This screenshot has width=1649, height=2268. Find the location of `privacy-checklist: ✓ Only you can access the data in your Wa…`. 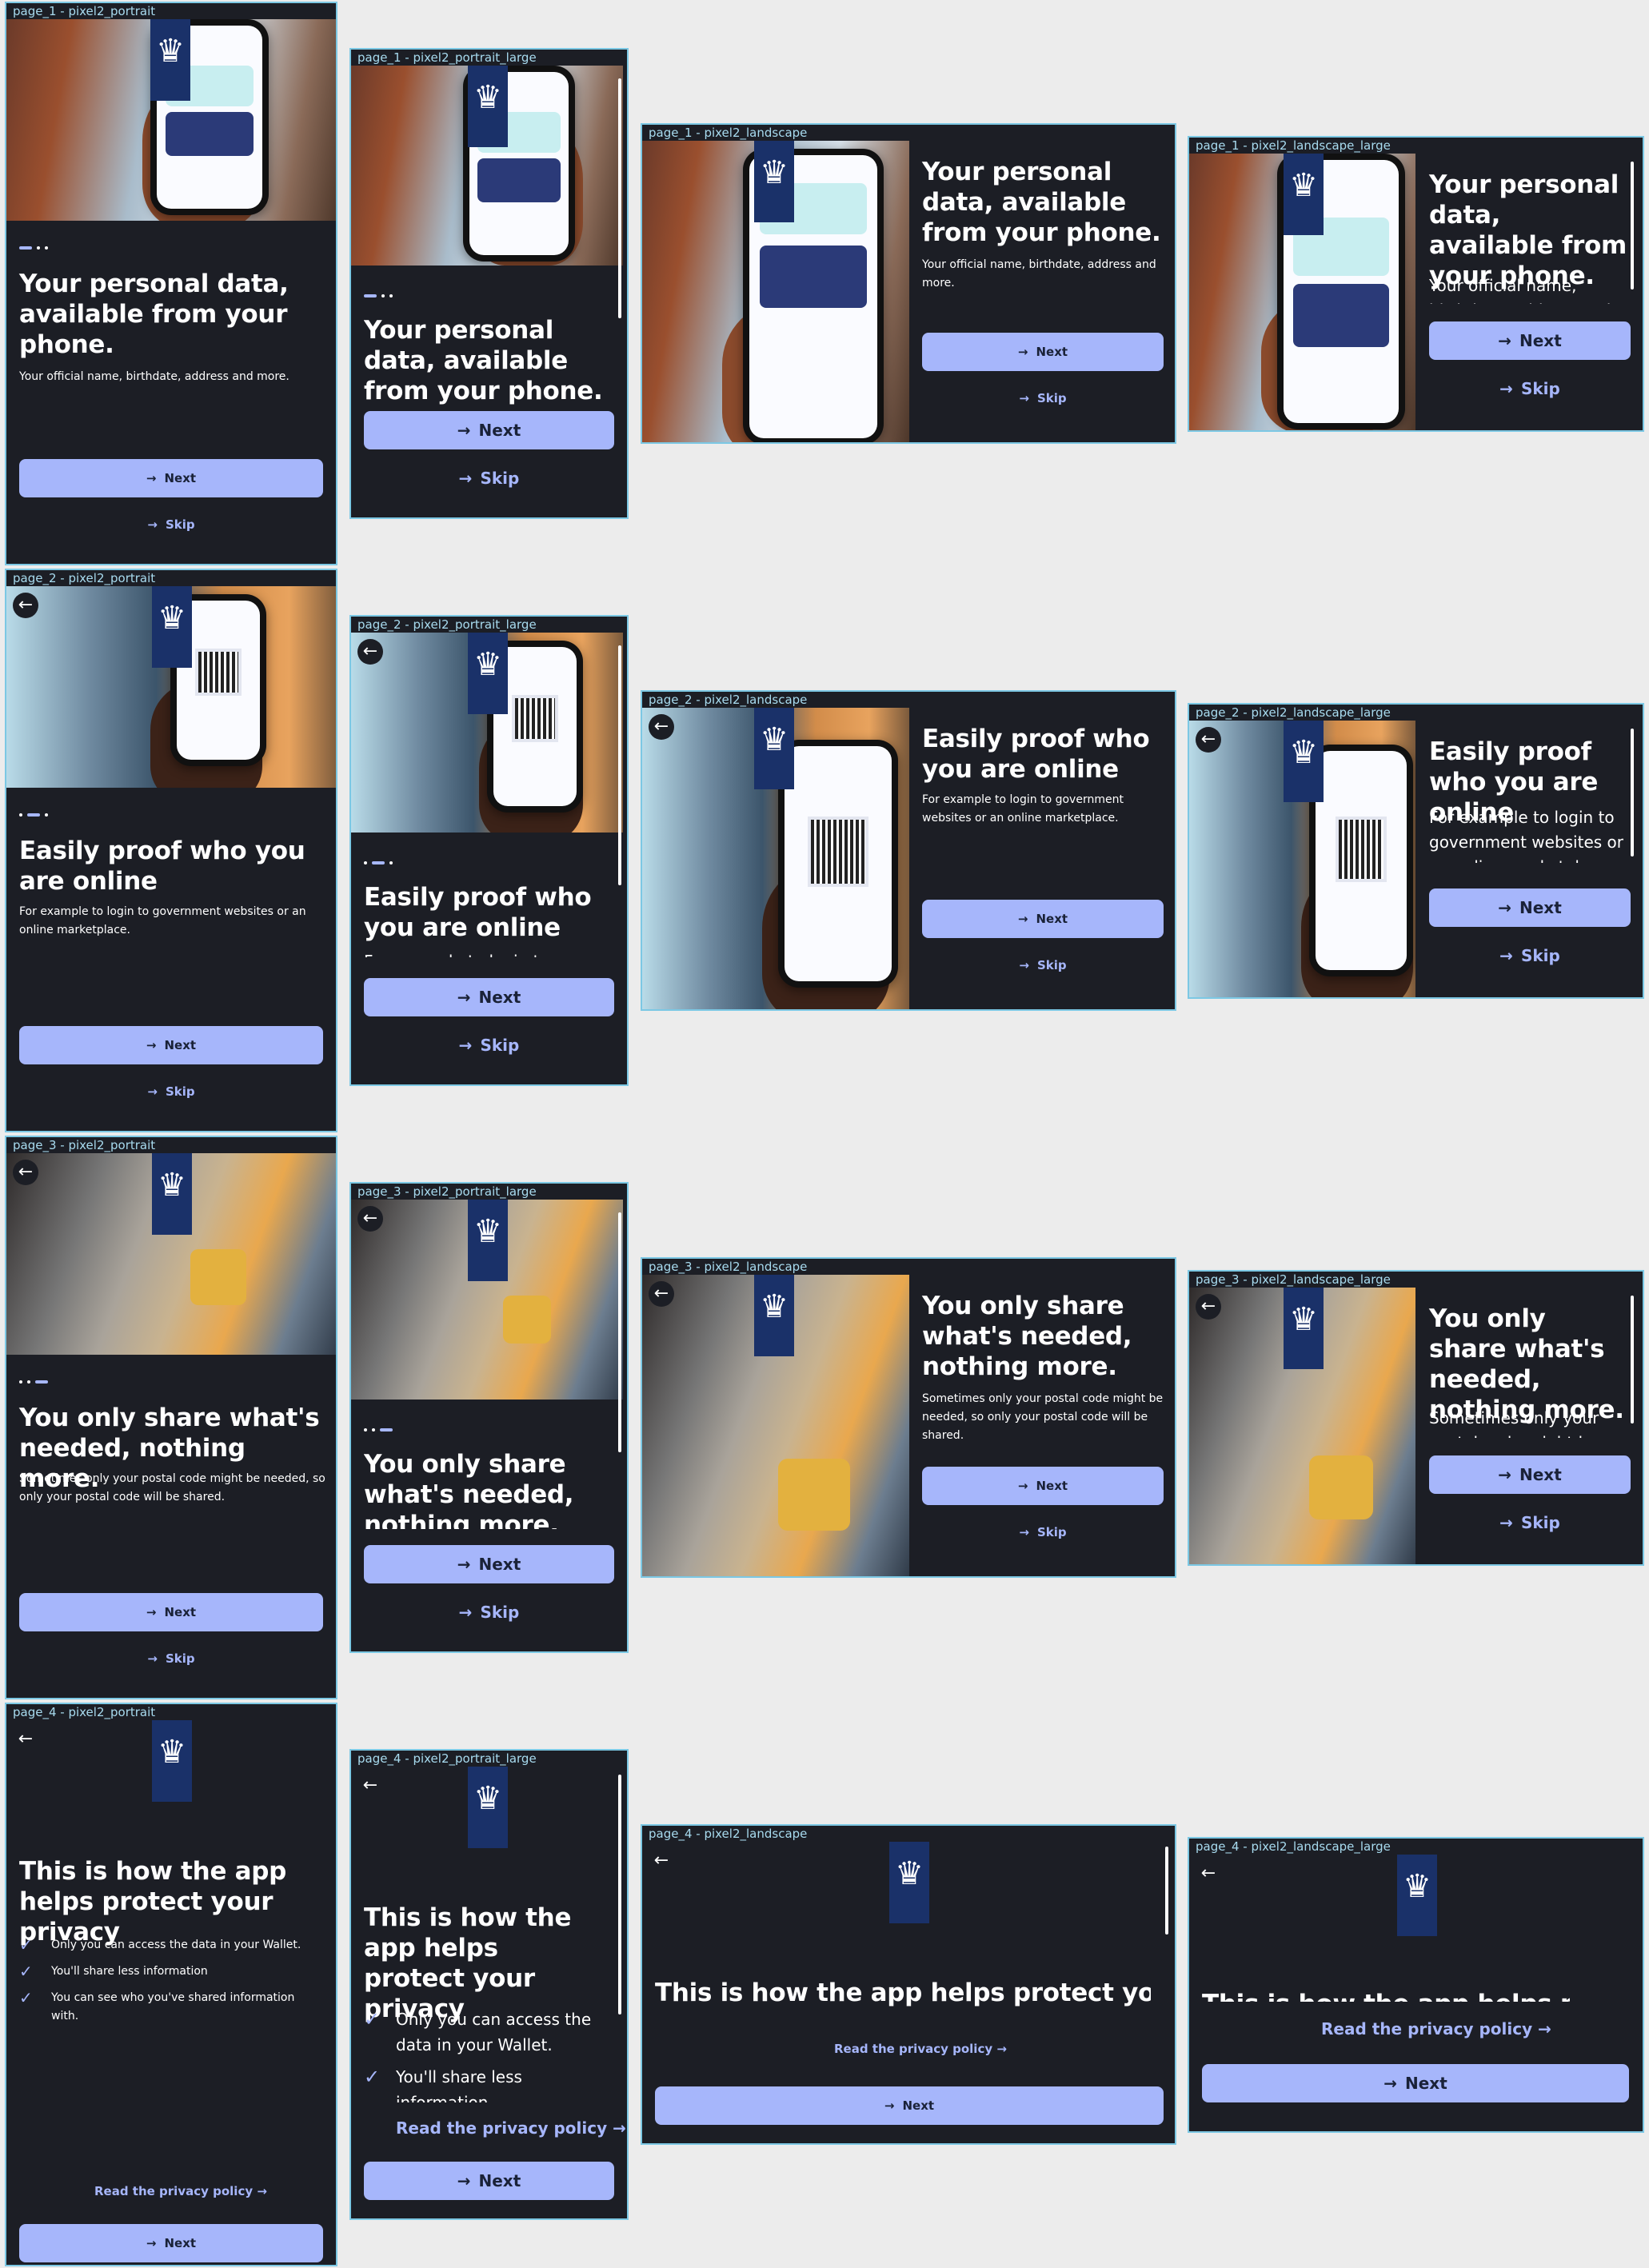

privacy-checklist: ✓ Only you can access the data in your Wa… is located at coordinates (488, 2054).